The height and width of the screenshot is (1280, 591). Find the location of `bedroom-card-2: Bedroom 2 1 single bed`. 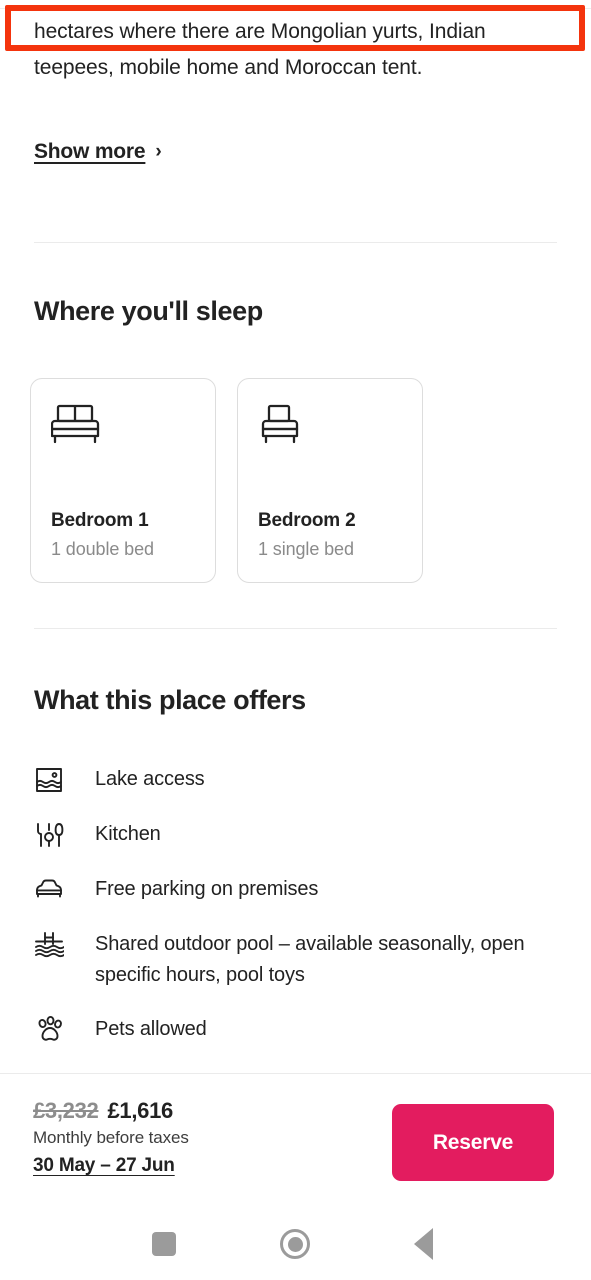

bedroom-card-2: Bedroom 2 1 single bed is located at coordinates (330, 480).